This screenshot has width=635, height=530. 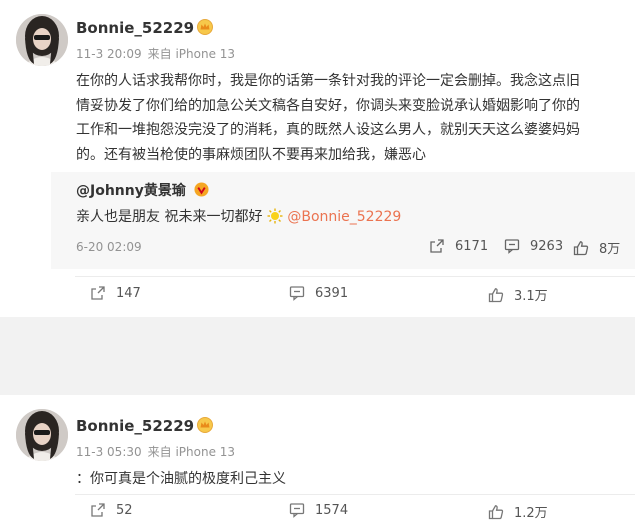 What do you see at coordinates (238, 217) in the screenshot?
I see `repost-content: 亲人也是朋友 祝未来一切都好 @Bonnie_52229` at bounding box center [238, 217].